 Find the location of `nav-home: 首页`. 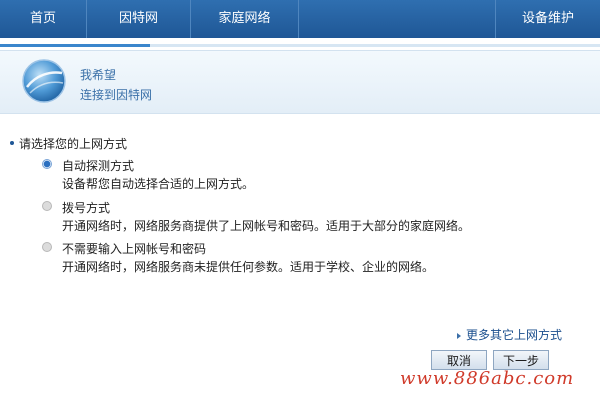

nav-home: 首页 is located at coordinates (43, 19).